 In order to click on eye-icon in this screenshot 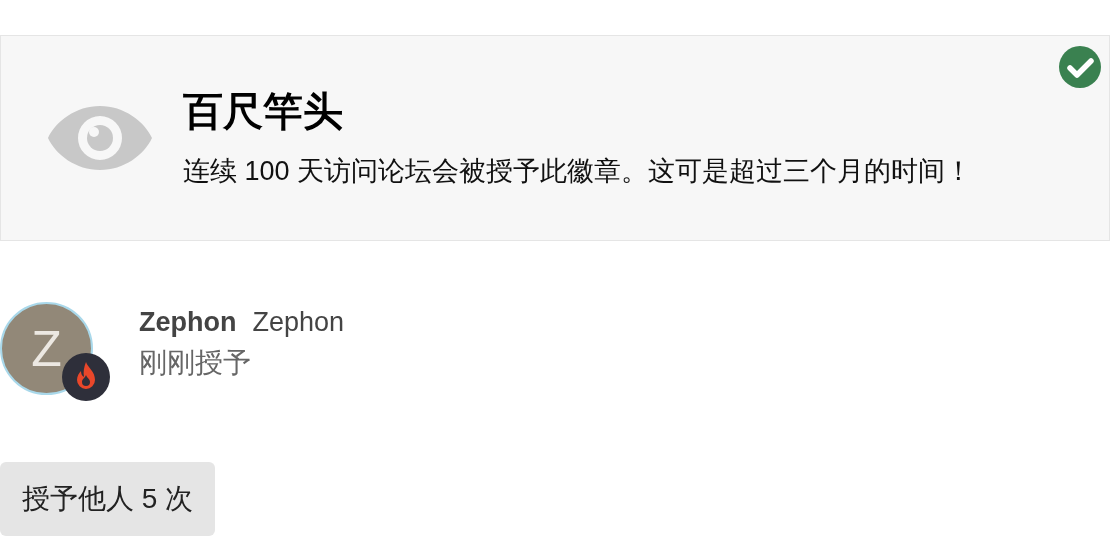, I will do `click(100, 138)`.